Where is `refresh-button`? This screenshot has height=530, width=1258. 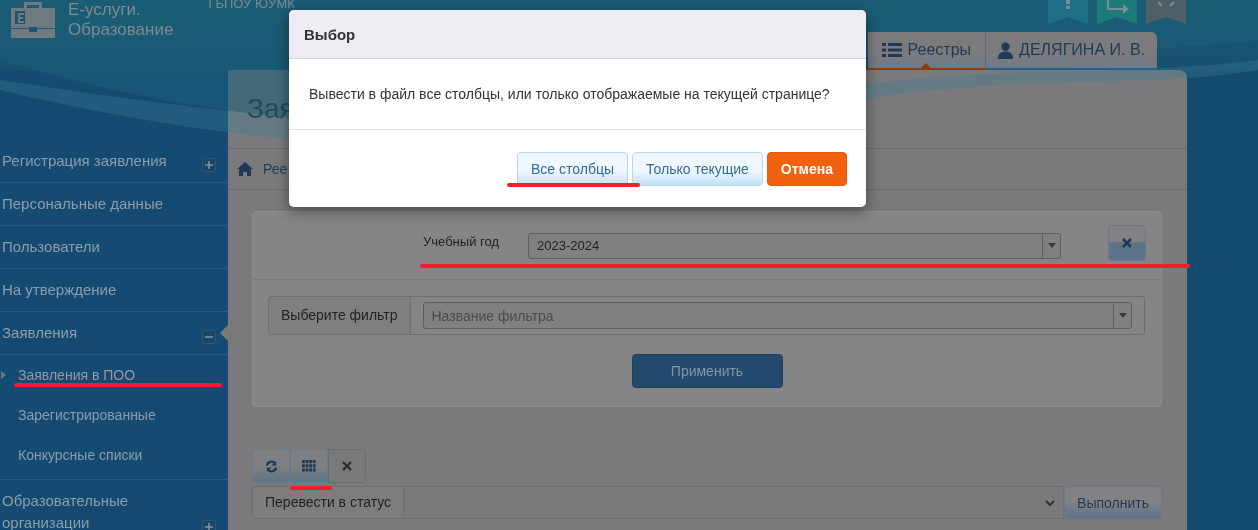 refresh-button is located at coordinates (271, 466).